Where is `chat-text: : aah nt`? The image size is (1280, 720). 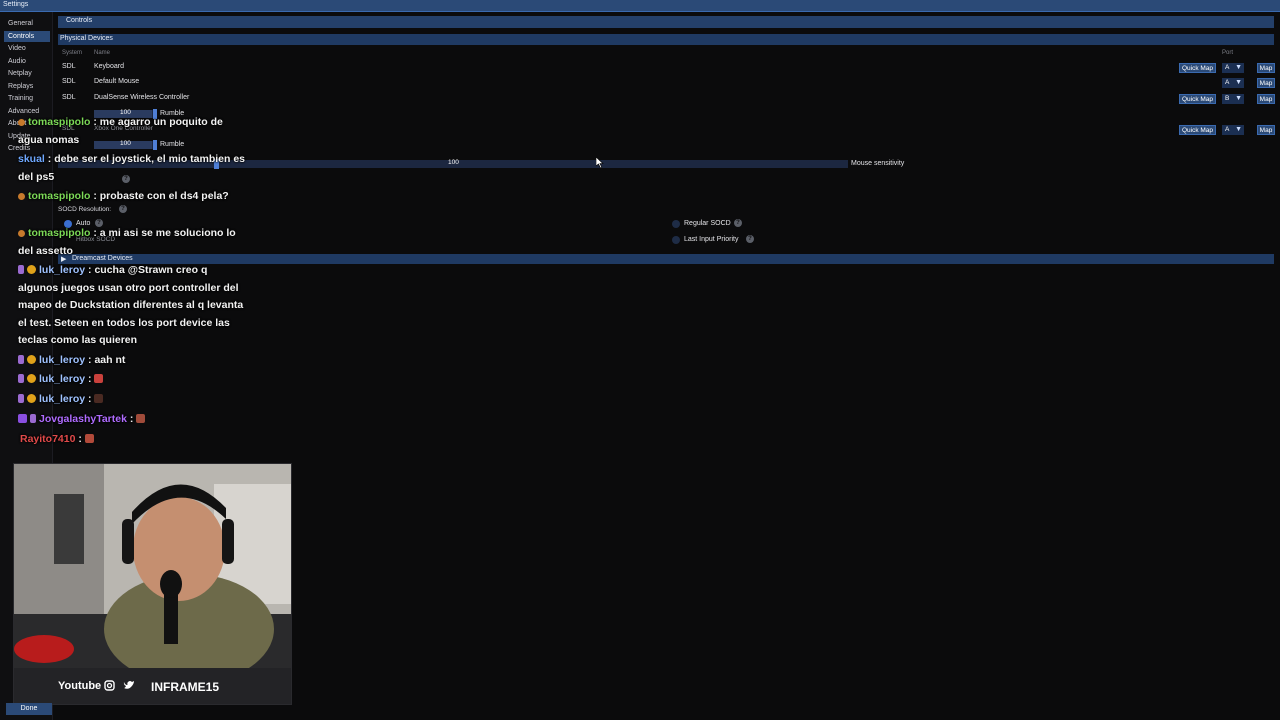
chat-text: : aah nt is located at coordinates (107, 360).